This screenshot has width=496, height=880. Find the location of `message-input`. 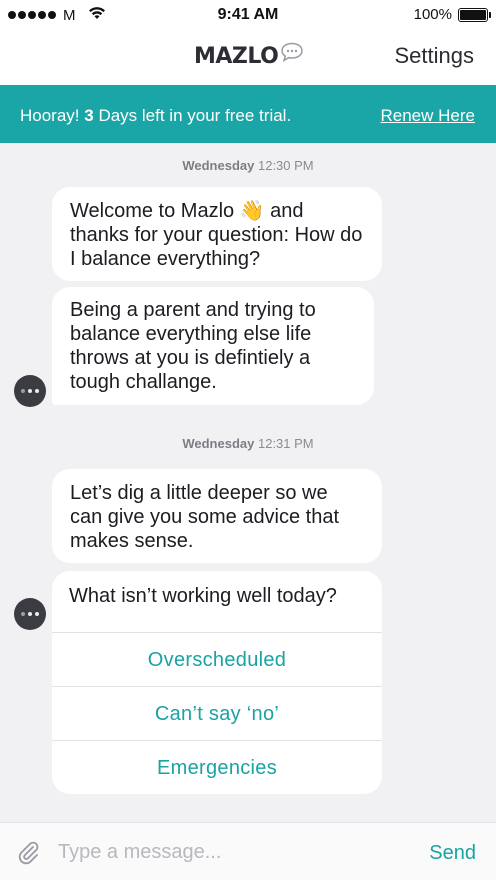

message-input is located at coordinates (228, 852).